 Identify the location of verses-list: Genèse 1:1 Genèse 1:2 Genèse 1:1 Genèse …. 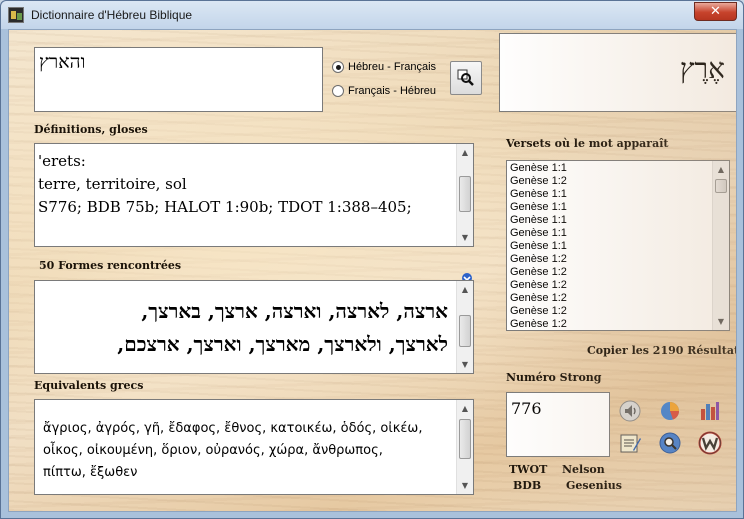
(610, 246).